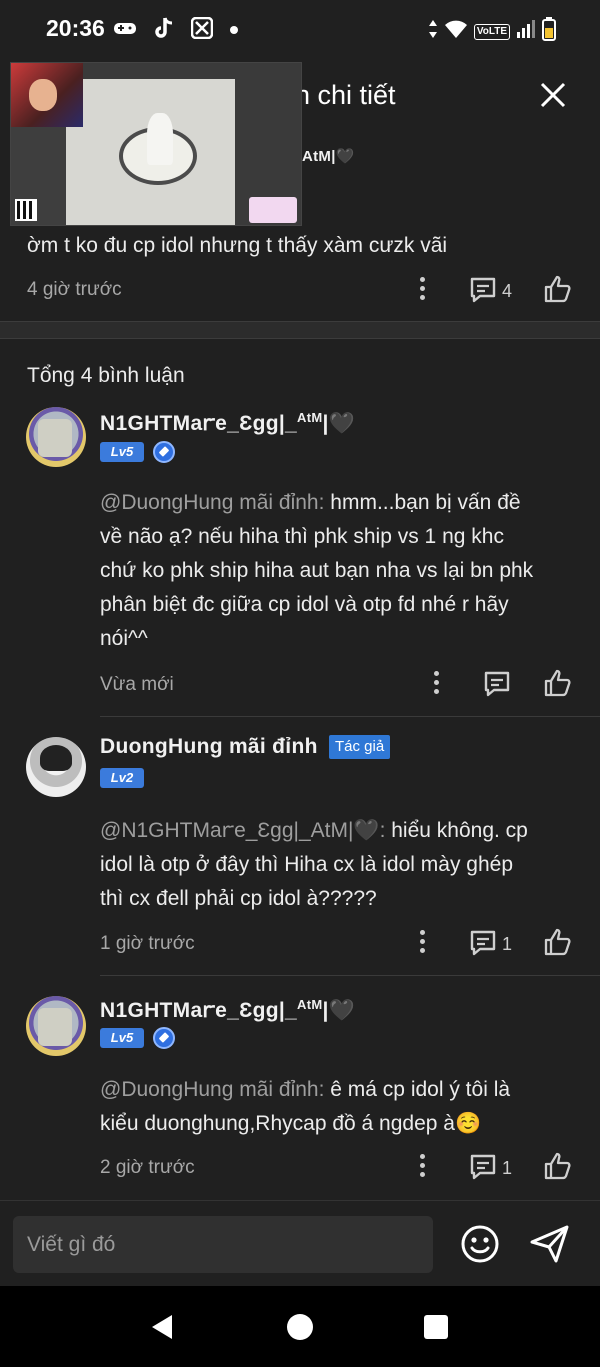 This screenshot has height=1367, width=600. I want to click on close-button, so click(553, 95).